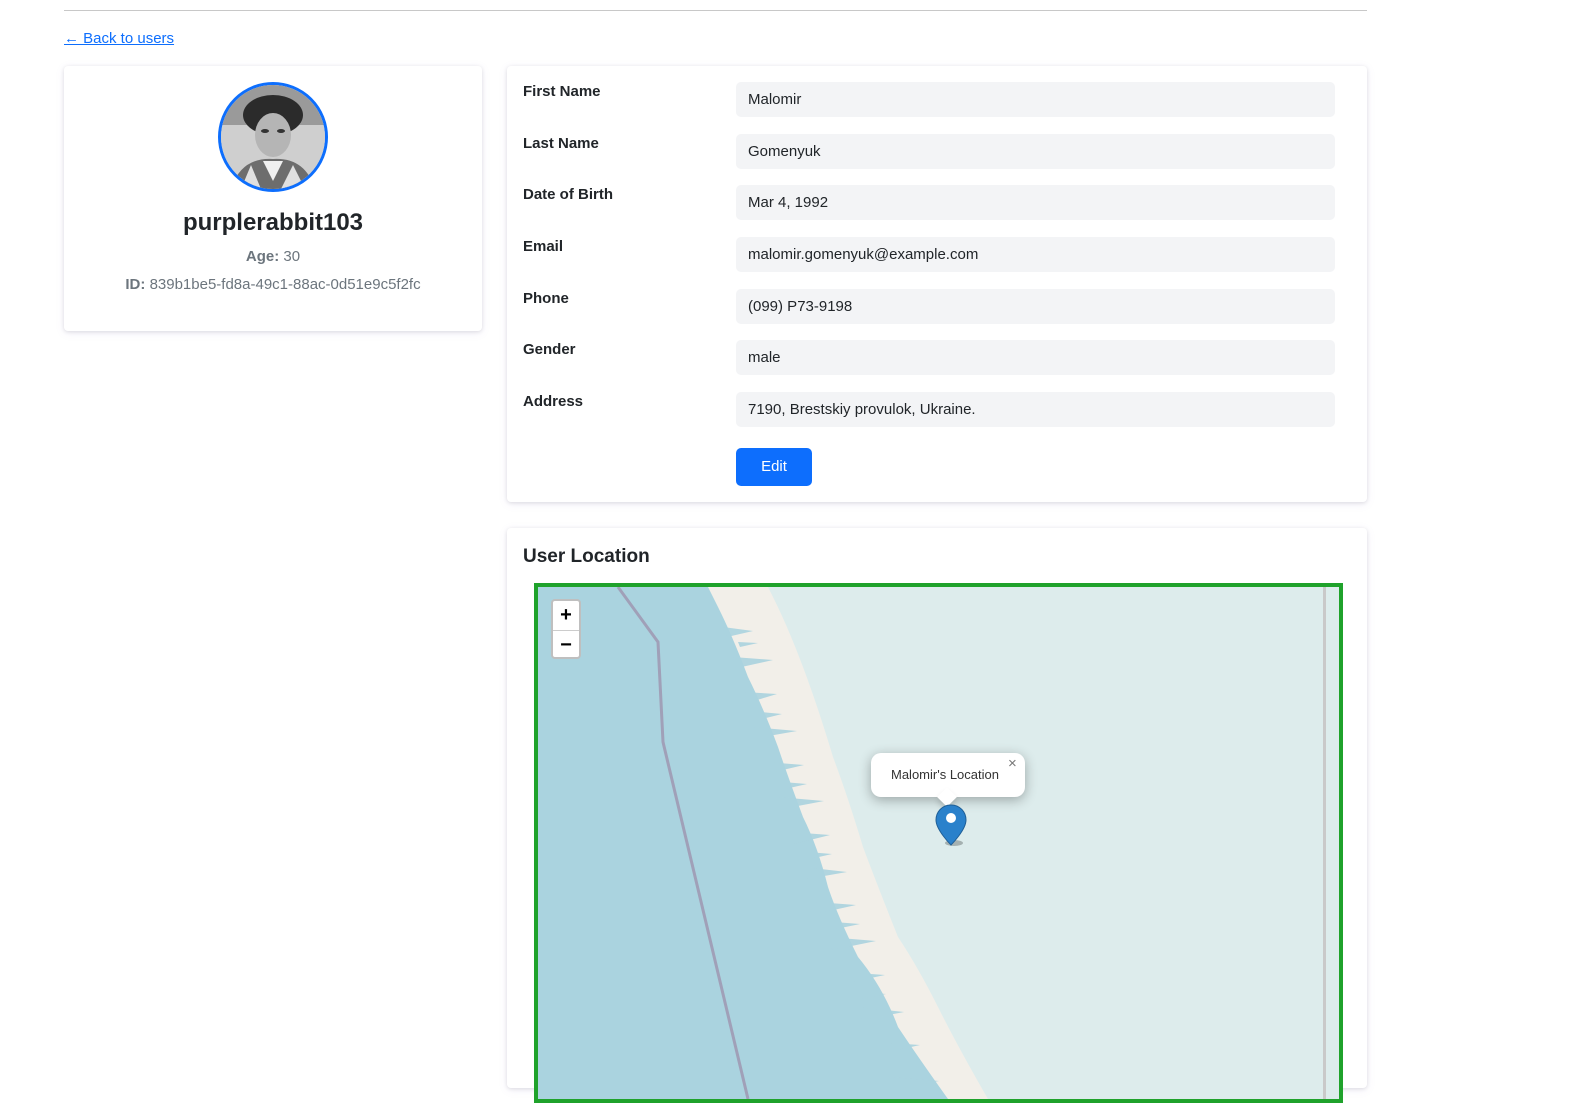  Describe the element at coordinates (945, 774) in the screenshot. I see `popup-text: Malomir's Location` at that location.